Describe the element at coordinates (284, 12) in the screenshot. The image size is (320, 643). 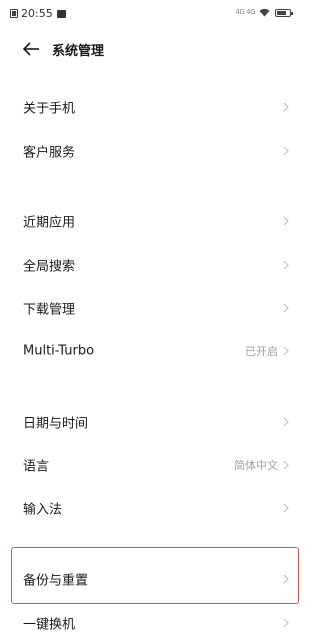
I see `battery-icon` at that location.